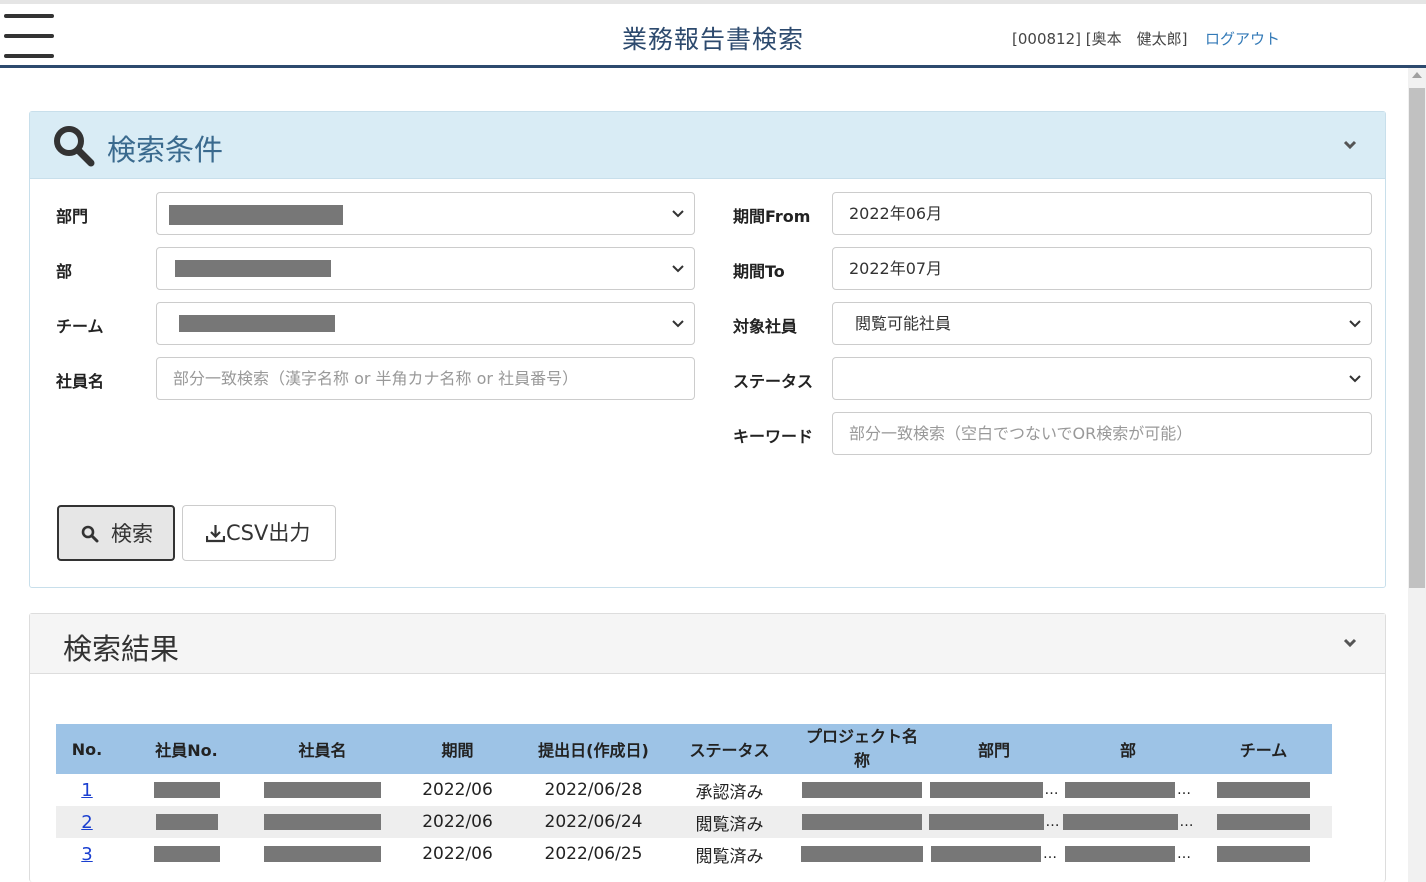 The height and width of the screenshot is (882, 1426). Describe the element at coordinates (707, 145) in the screenshot. I see `search-panel-header: 検索条件` at that location.